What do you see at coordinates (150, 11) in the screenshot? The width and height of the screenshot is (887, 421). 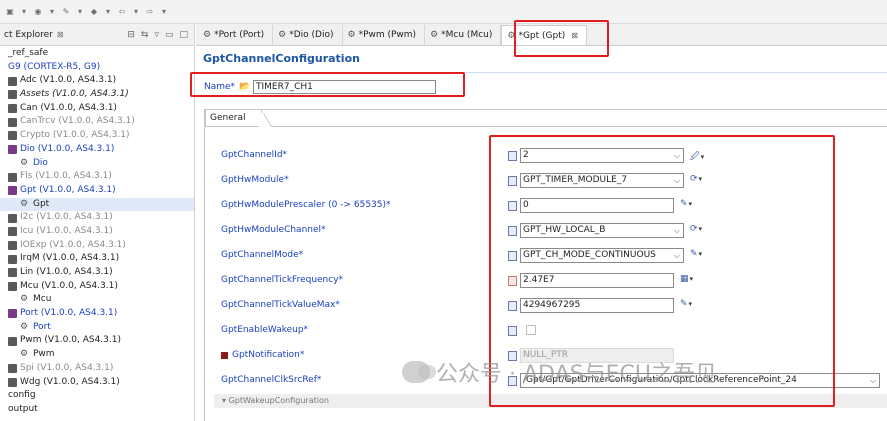 I see `toolbar-icon: ⇨` at bounding box center [150, 11].